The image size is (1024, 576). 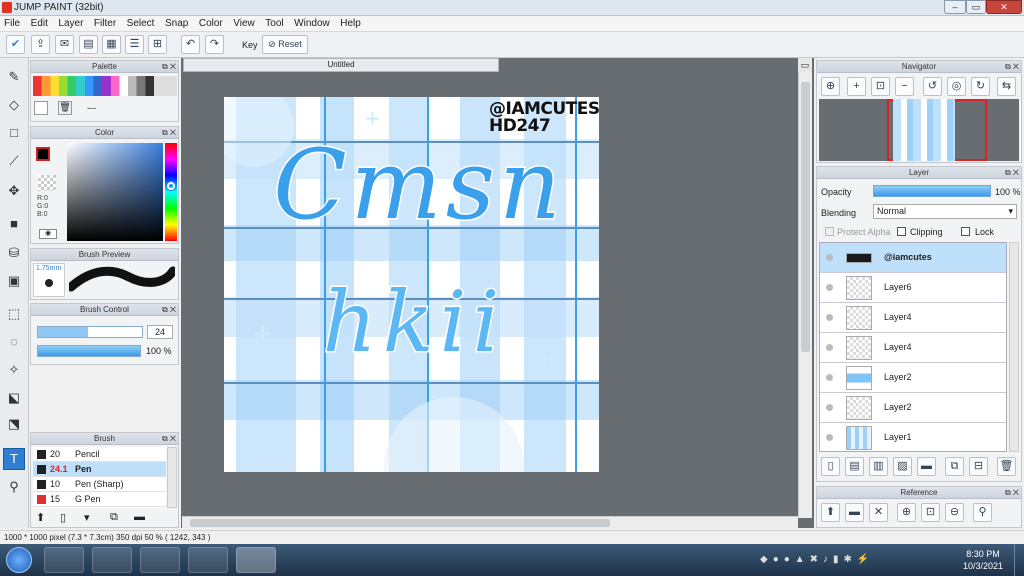 I want to click on actual-size-icon: ⊡, so click(x=880, y=86).